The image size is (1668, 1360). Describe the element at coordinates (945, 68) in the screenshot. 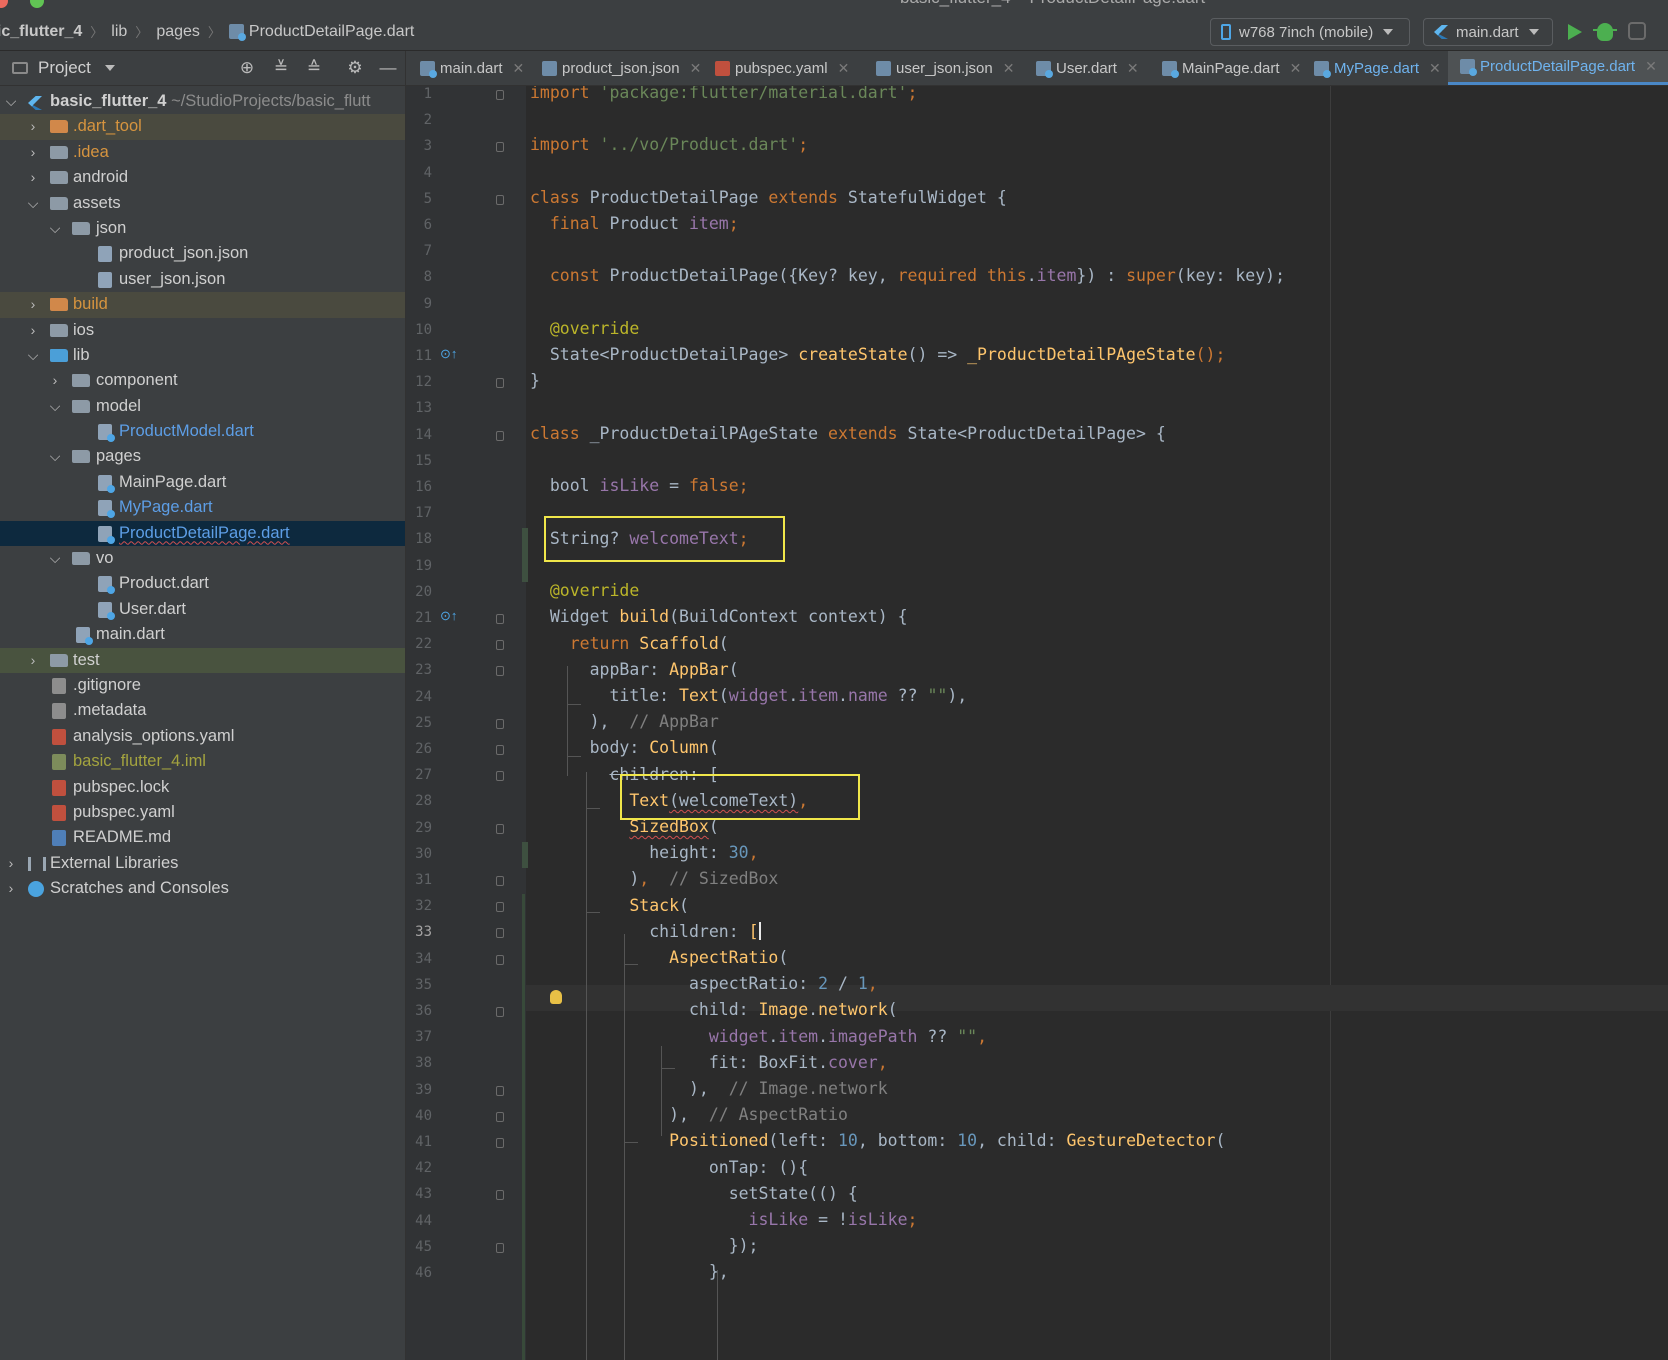

I see `tab-user-json: user_json.json ✕` at that location.